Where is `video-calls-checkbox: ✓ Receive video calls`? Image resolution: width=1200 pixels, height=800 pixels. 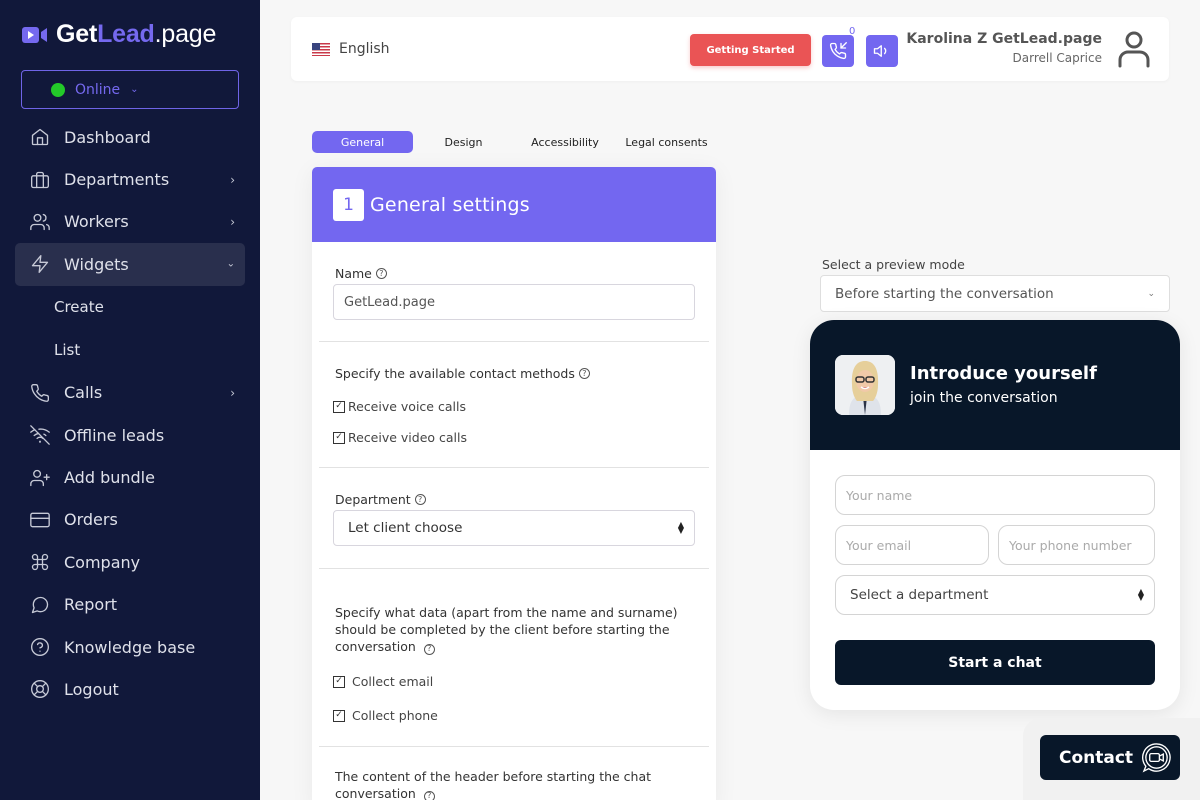 video-calls-checkbox: ✓ Receive video calls is located at coordinates (400, 437).